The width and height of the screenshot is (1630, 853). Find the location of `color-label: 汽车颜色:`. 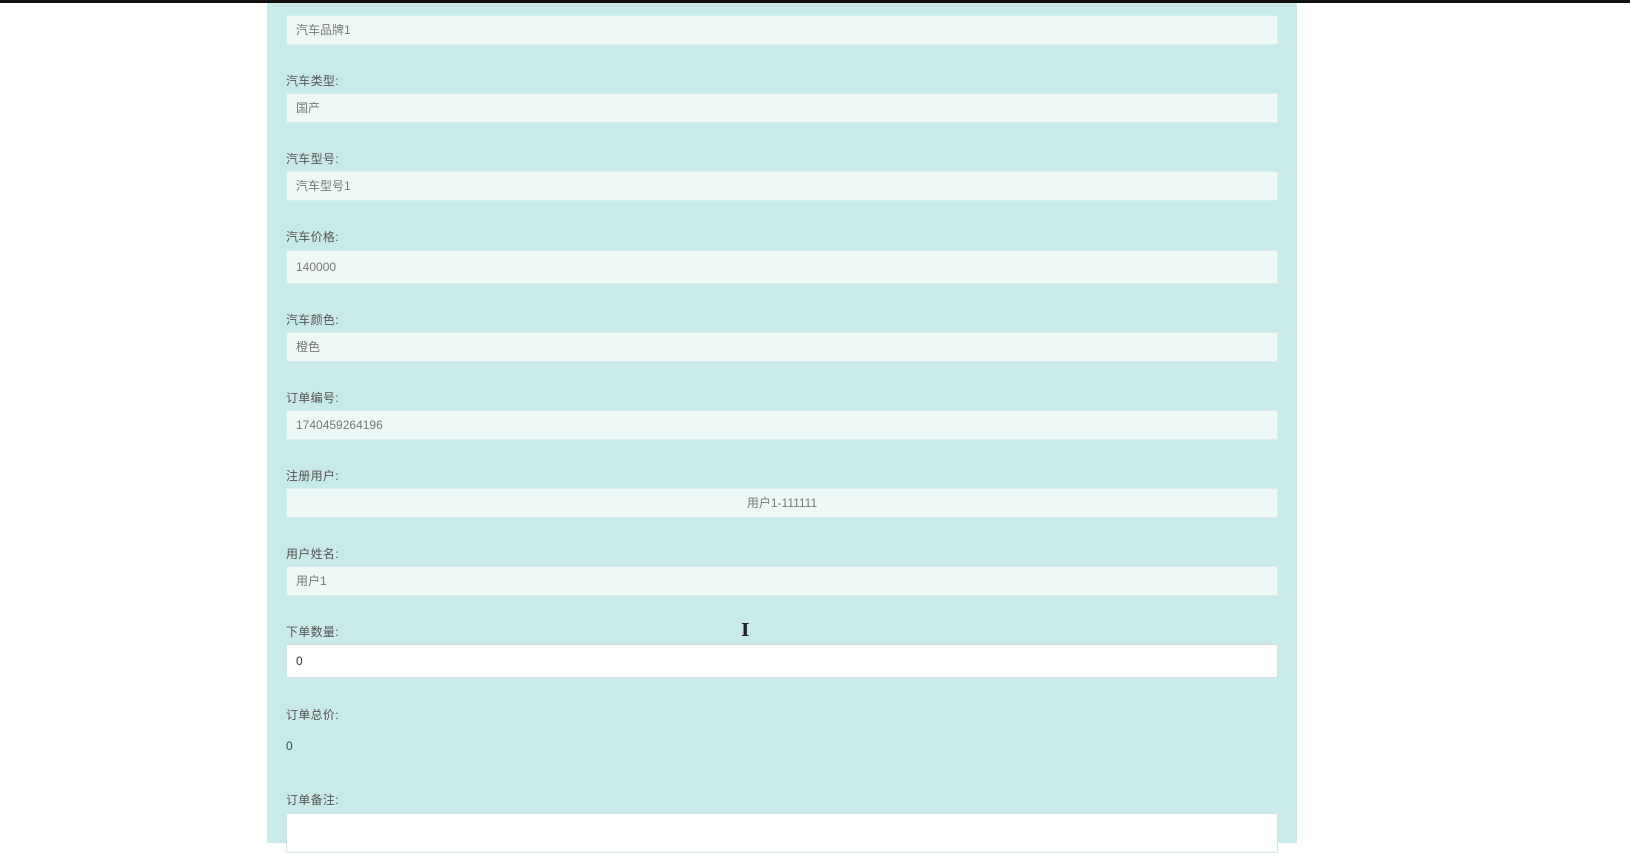

color-label: 汽车颜色: is located at coordinates (312, 320).